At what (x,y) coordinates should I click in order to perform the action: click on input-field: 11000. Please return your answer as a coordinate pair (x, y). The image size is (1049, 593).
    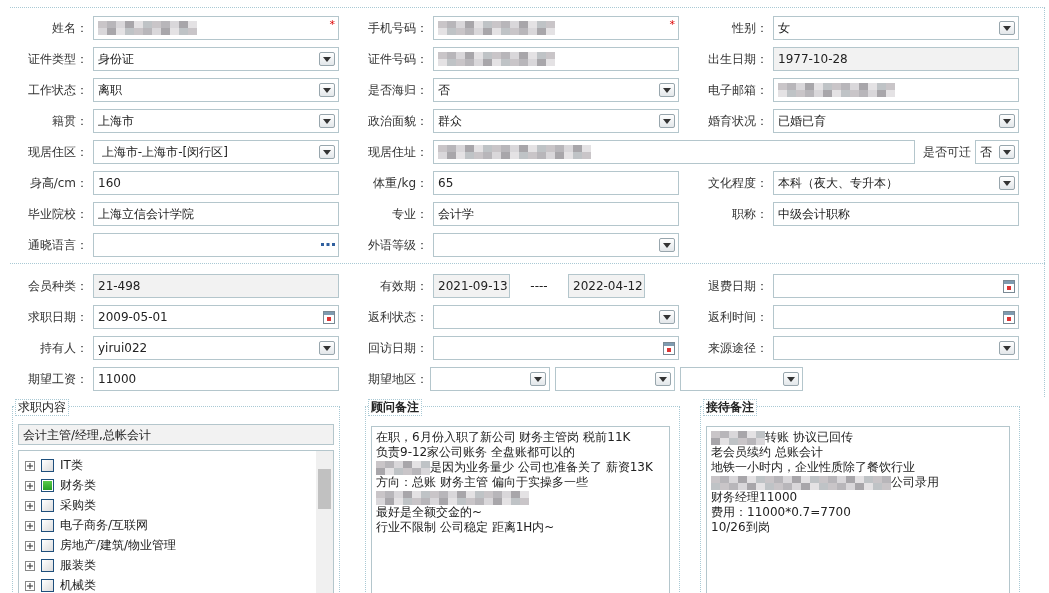
    Looking at the image, I should click on (216, 379).